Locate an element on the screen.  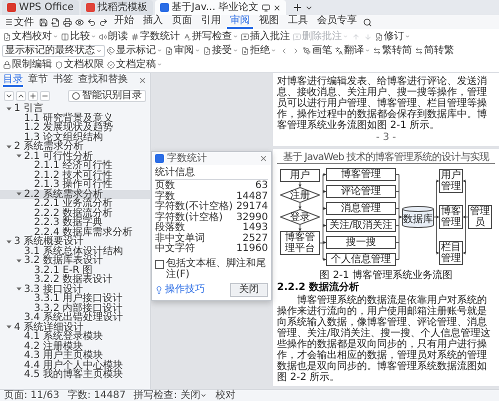
swap-icon is located at coordinates (377, 50).